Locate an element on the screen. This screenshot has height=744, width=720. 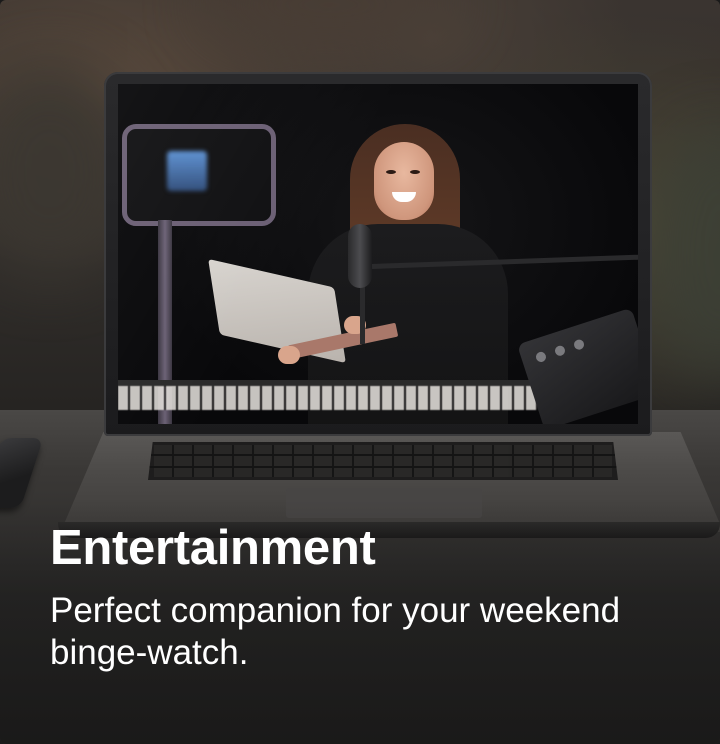
presenter-face is located at coordinates (404, 181).